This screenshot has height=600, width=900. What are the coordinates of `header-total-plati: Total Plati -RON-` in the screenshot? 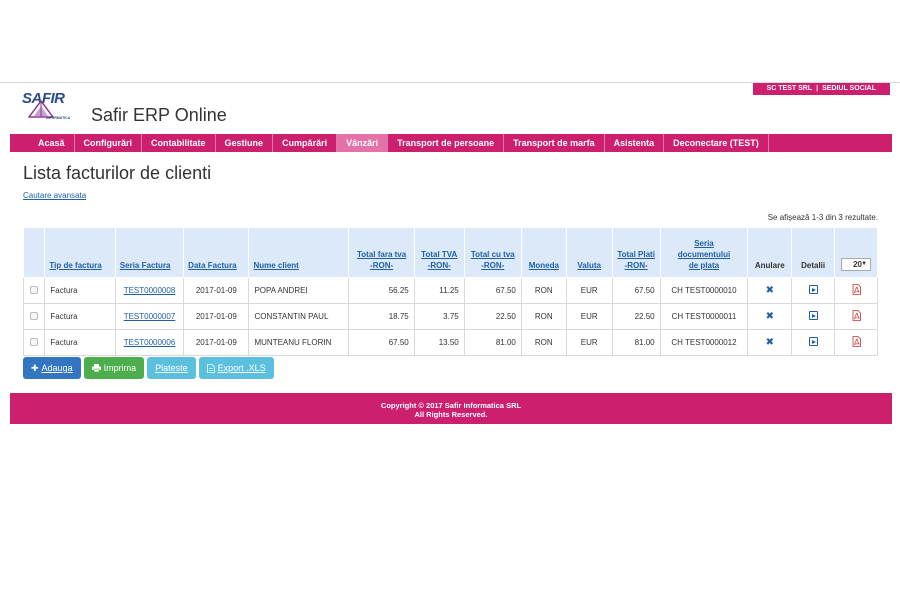 It's located at (636, 252).